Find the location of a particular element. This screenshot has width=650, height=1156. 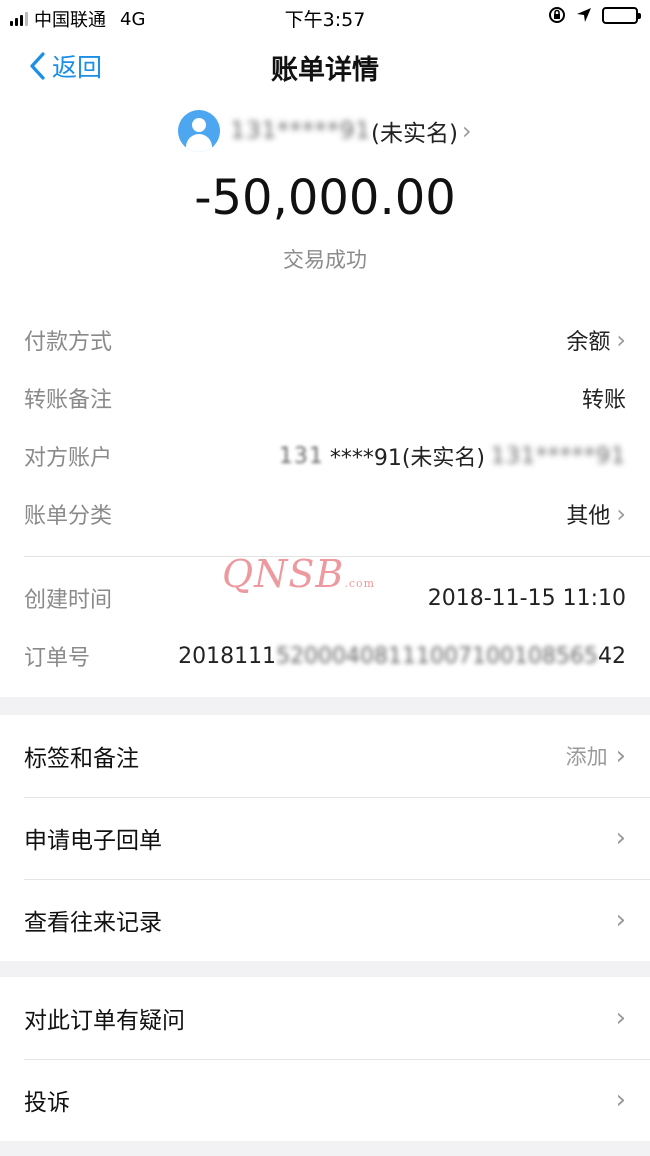

action-group-support: 对此订单有疑问 › 投诉 › is located at coordinates (325, 1059).